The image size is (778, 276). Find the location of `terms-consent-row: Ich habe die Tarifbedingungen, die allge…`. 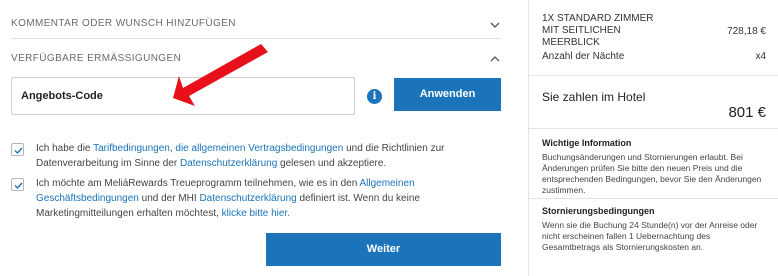

terms-consent-row: Ich habe die Tarifbedingungen, die allge… is located at coordinates (256, 156).